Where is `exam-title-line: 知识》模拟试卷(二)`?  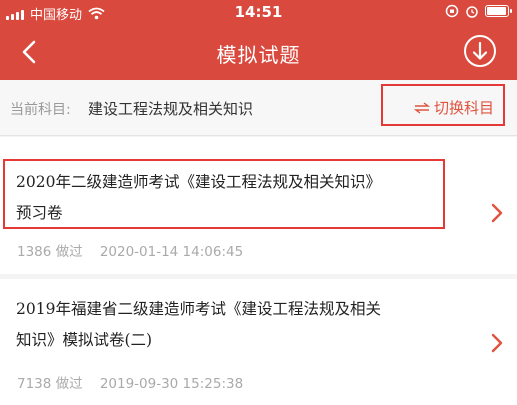 exam-title-line: 知识》模拟试卷(二) is located at coordinates (84, 340).